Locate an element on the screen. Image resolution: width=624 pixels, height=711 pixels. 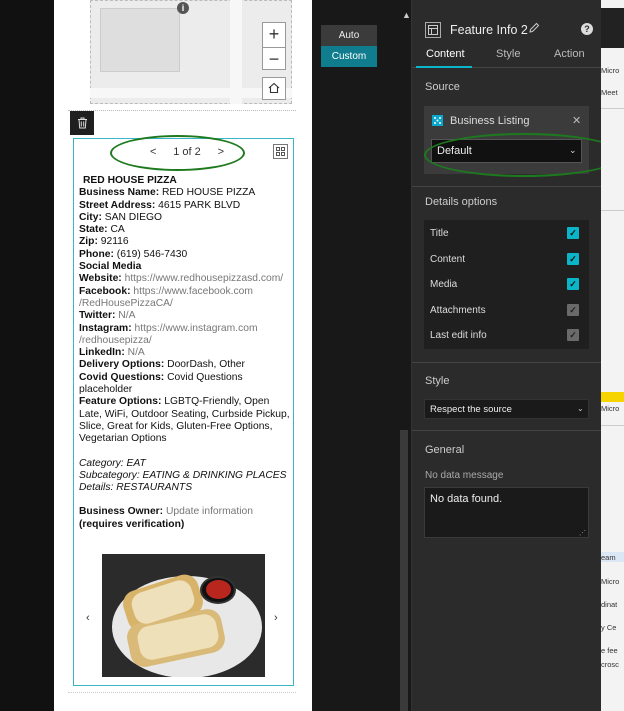
details-options-heading: Details options is located at coordinates (461, 202).